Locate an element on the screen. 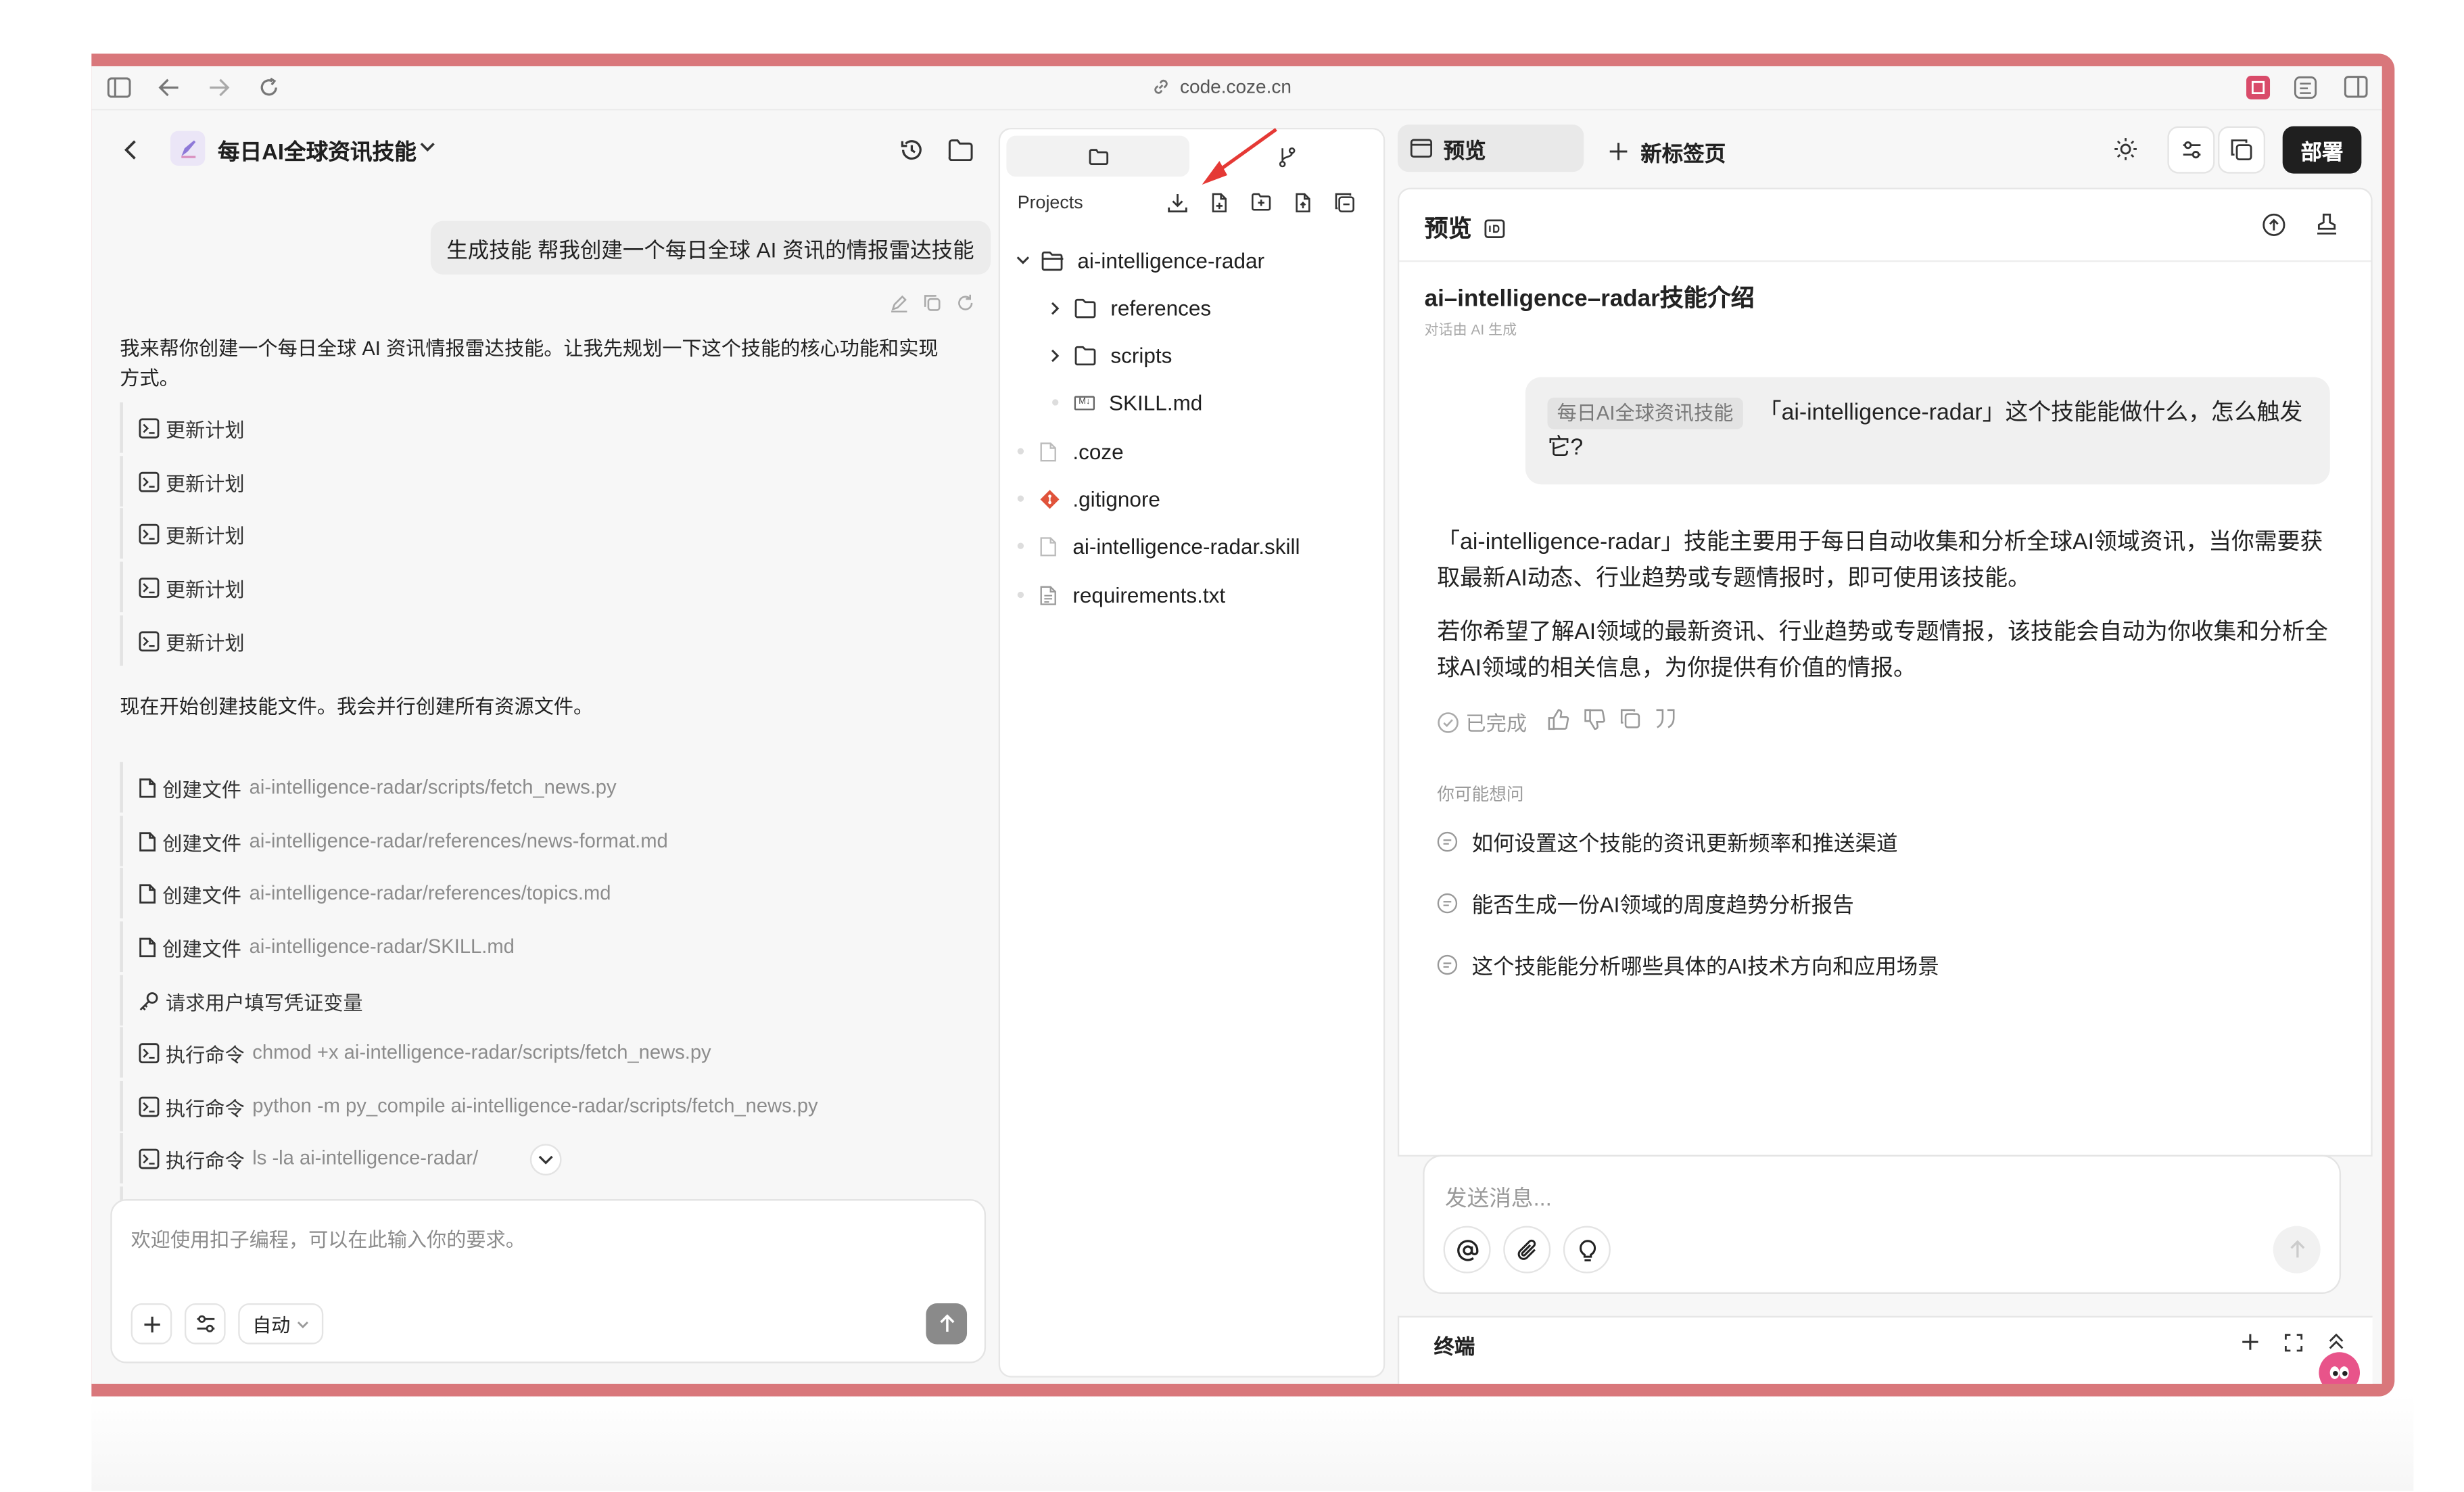 This screenshot has height=1492, width=2464. back-chevron-icon is located at coordinates (131, 150).